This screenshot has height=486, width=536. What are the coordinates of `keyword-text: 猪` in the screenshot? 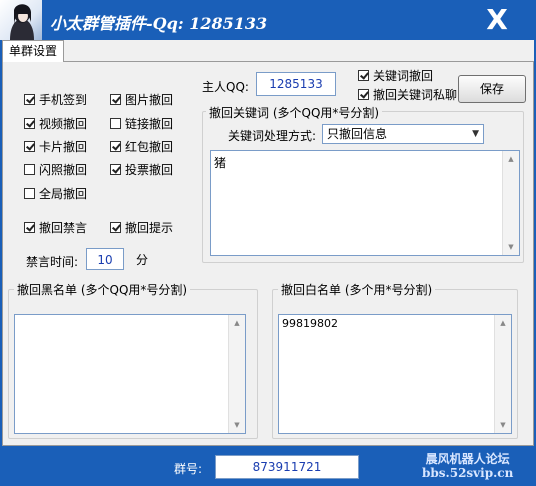 It's located at (220, 163).